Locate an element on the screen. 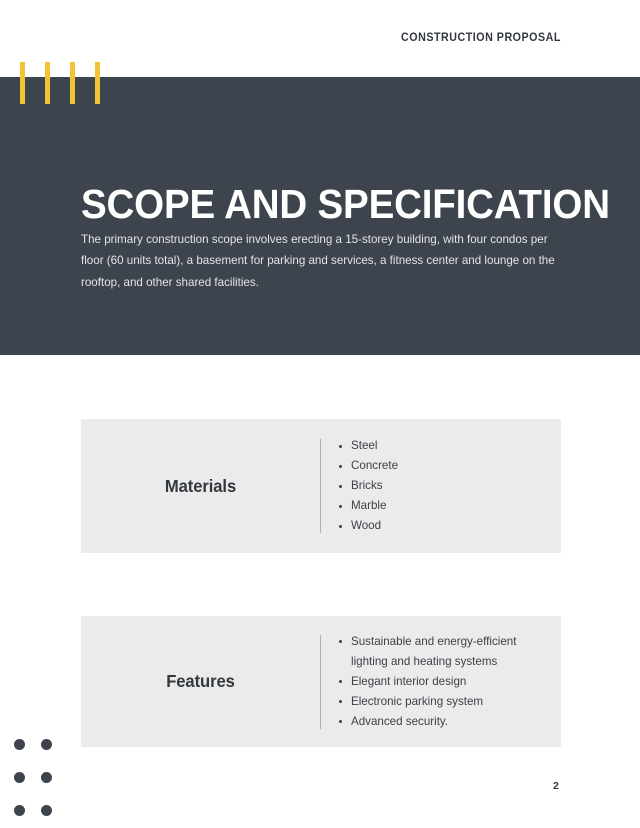 The width and height of the screenshot is (640, 828). page-number: 2 is located at coordinates (556, 786).